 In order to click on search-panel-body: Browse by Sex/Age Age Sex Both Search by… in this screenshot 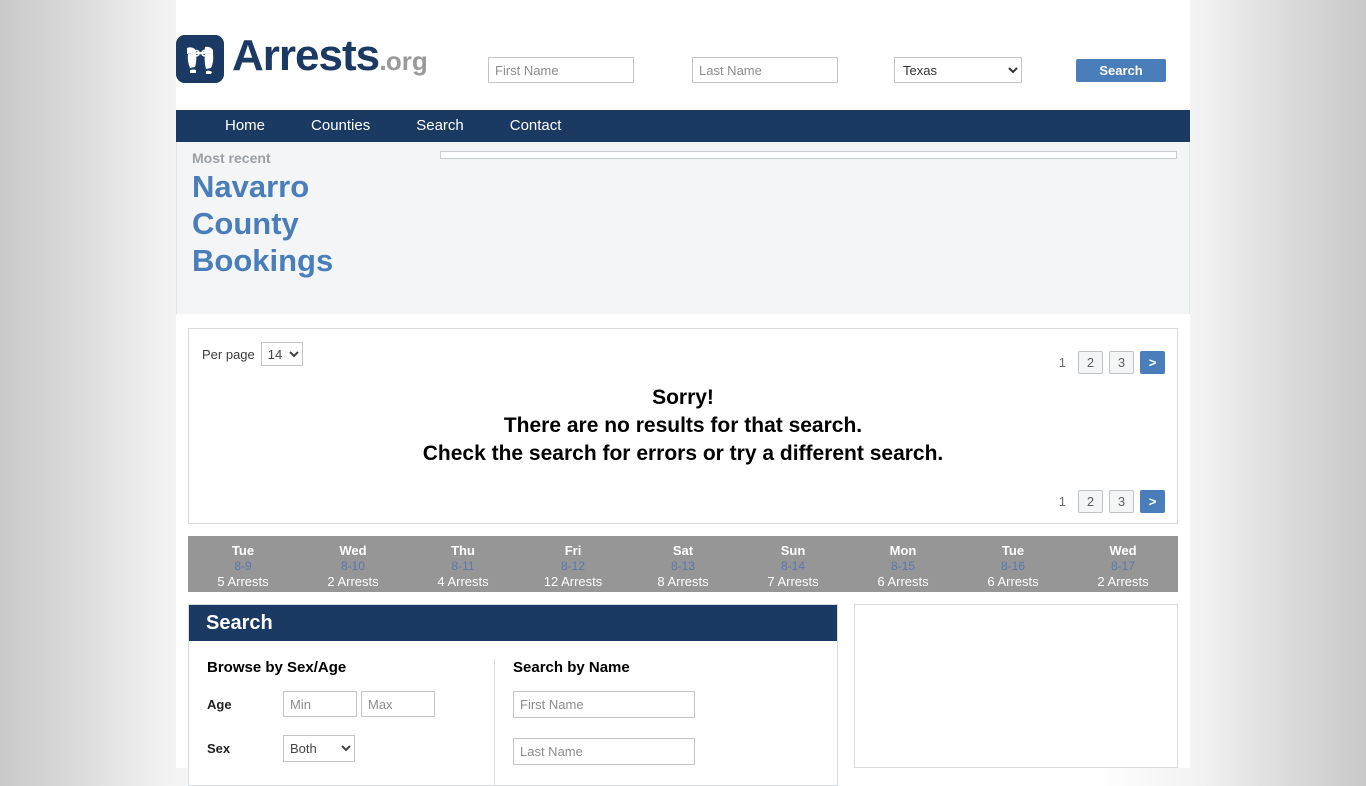, I will do `click(513, 713)`.